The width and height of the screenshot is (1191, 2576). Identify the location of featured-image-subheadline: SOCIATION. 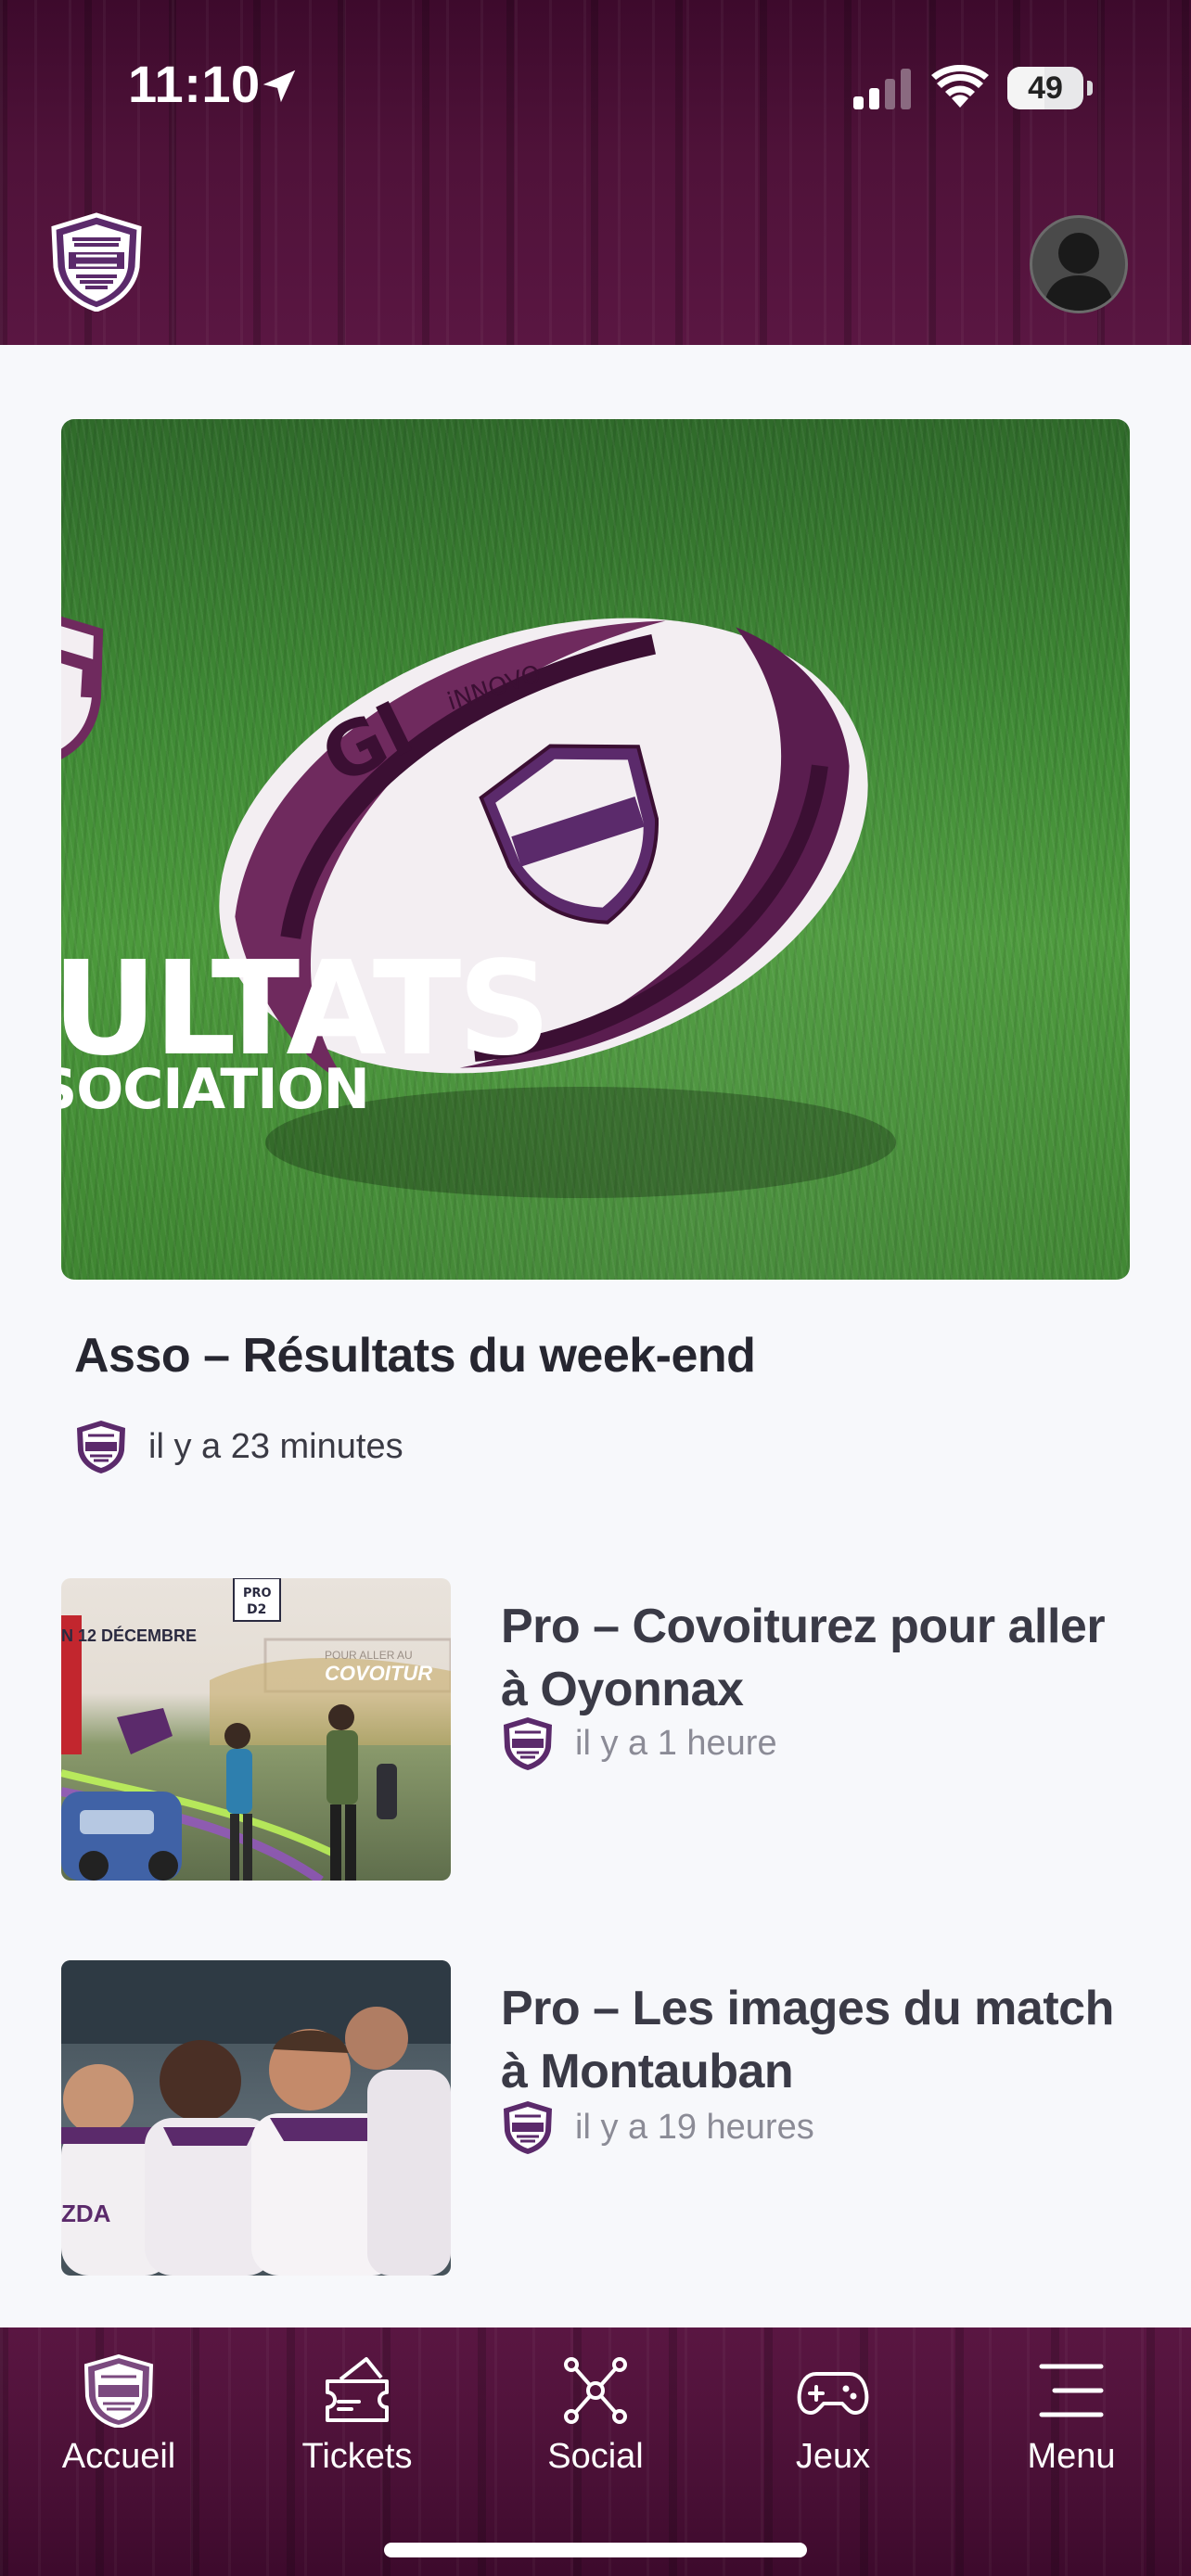
(215, 1089).